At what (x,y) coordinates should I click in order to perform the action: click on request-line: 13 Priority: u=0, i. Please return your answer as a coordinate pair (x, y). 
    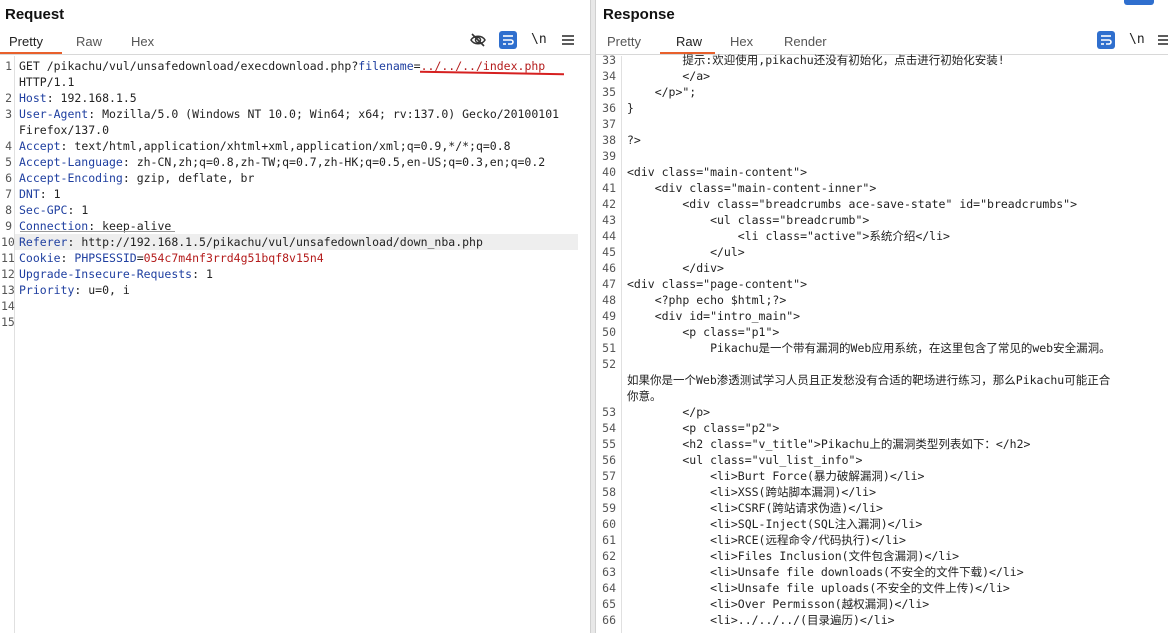
    Looking at the image, I should click on (289, 290).